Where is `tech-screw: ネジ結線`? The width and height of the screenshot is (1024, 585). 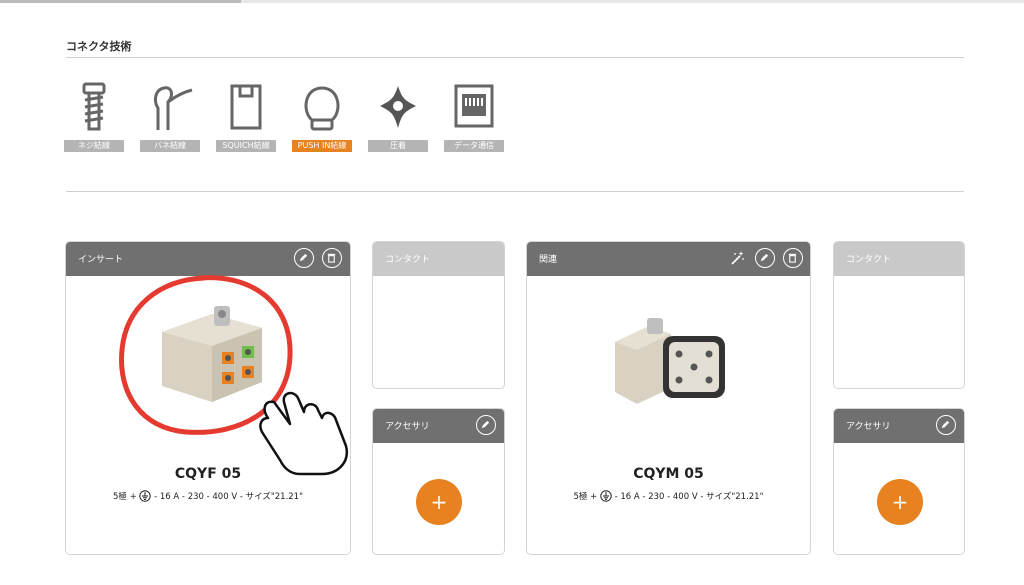 tech-screw: ネジ結線 is located at coordinates (94, 118).